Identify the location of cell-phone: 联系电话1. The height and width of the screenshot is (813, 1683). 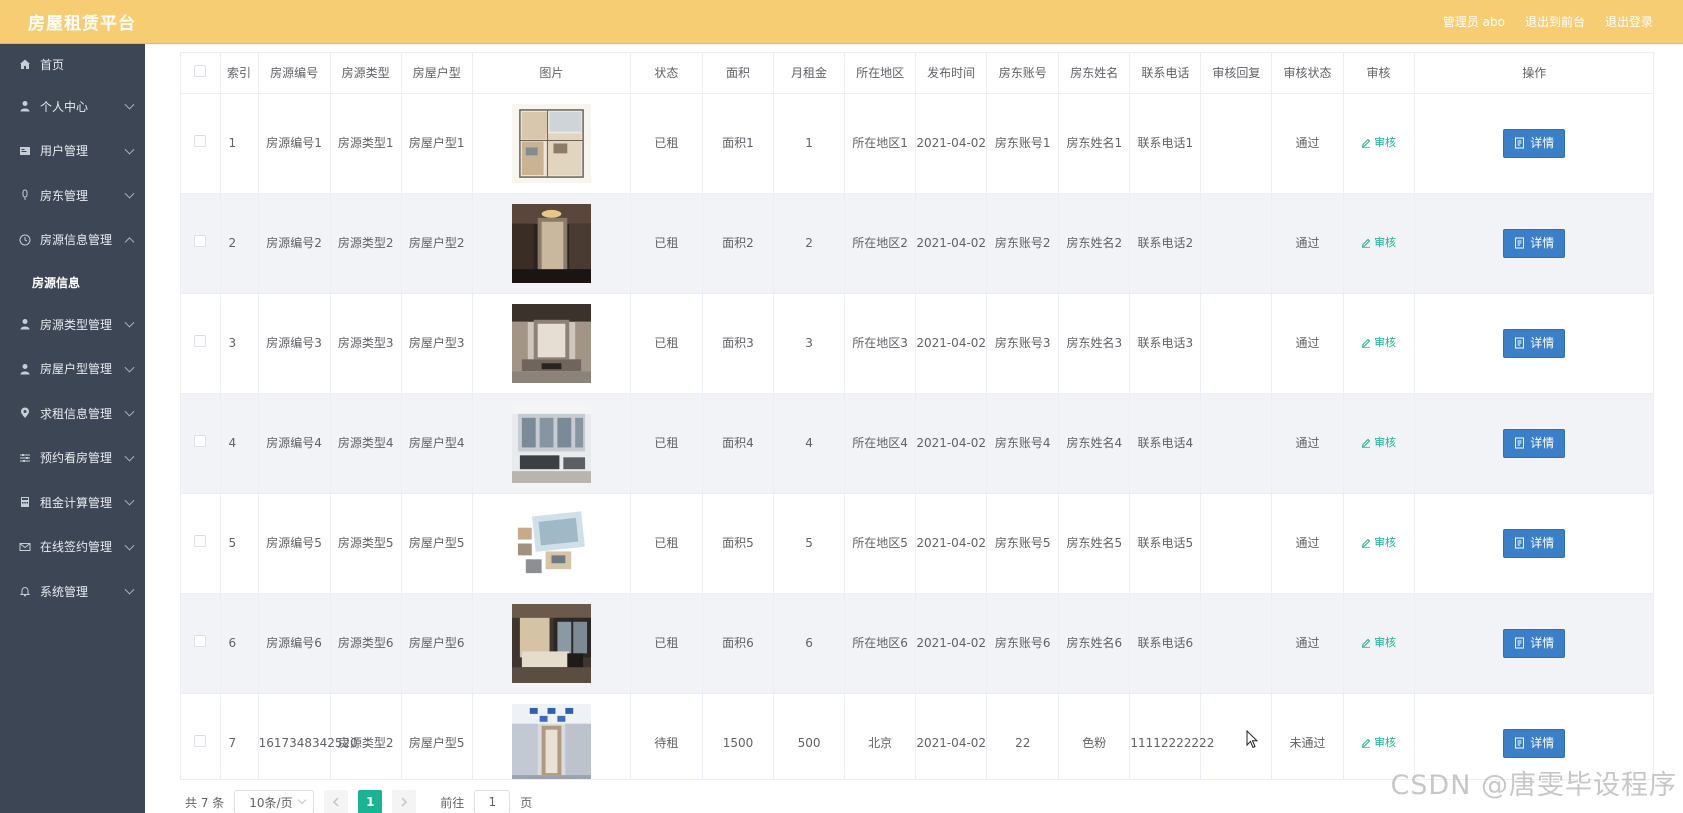
(1165, 143).